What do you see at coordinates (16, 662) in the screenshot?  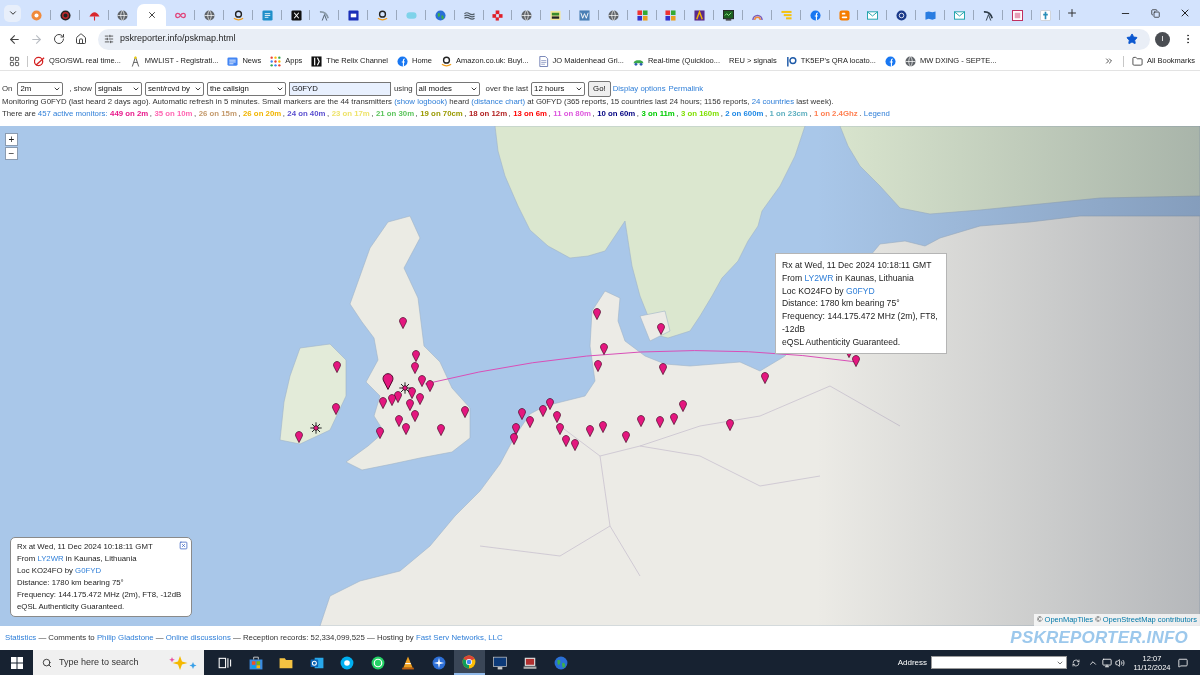 I see `start-icon` at bounding box center [16, 662].